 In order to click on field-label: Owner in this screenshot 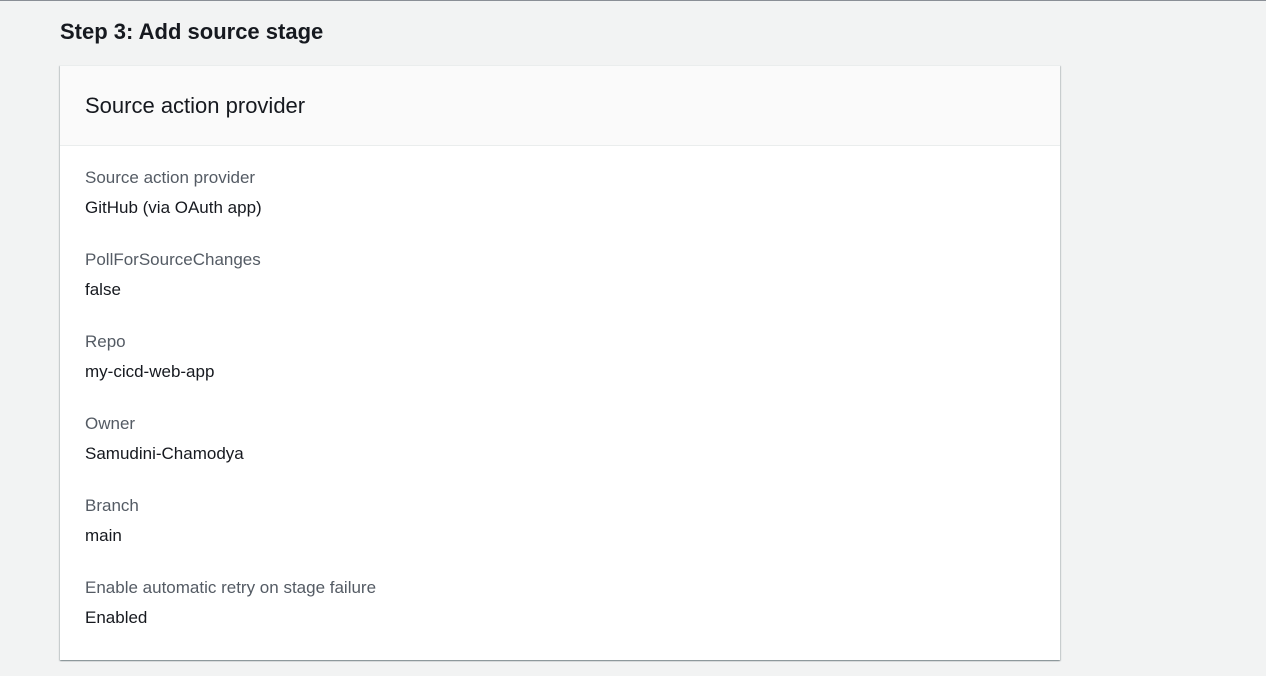, I will do `click(110, 423)`.